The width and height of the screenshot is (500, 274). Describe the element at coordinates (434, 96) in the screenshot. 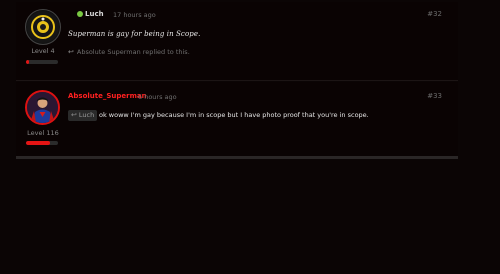

I see `post-number: #33` at that location.